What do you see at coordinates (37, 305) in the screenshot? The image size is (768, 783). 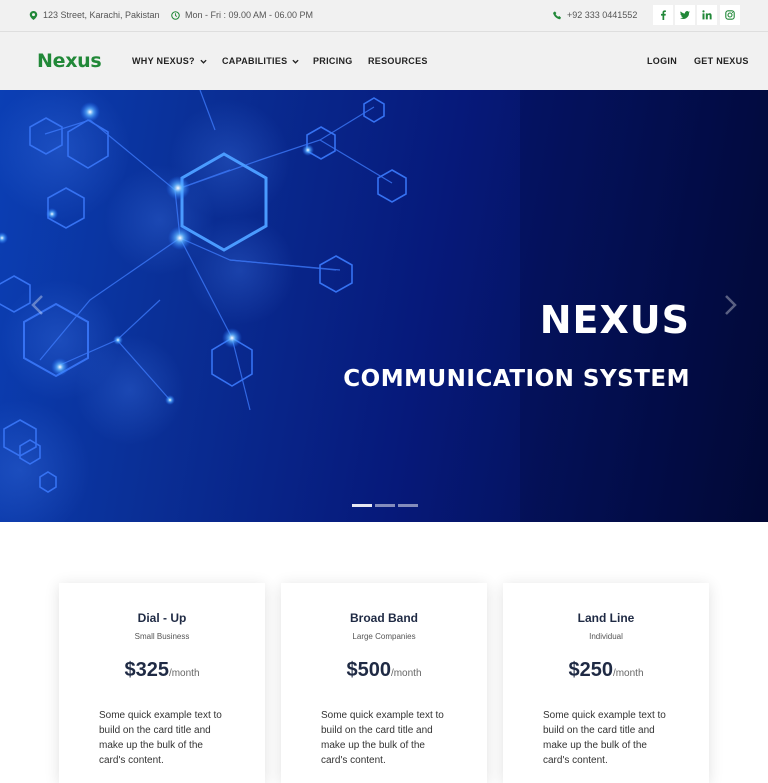 I see `carousel-prev-arrow-icon` at bounding box center [37, 305].